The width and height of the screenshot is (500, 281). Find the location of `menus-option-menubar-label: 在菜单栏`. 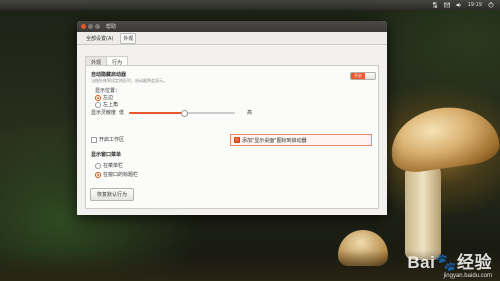

menus-option-menubar-label: 在菜单栏 is located at coordinates (113, 166).